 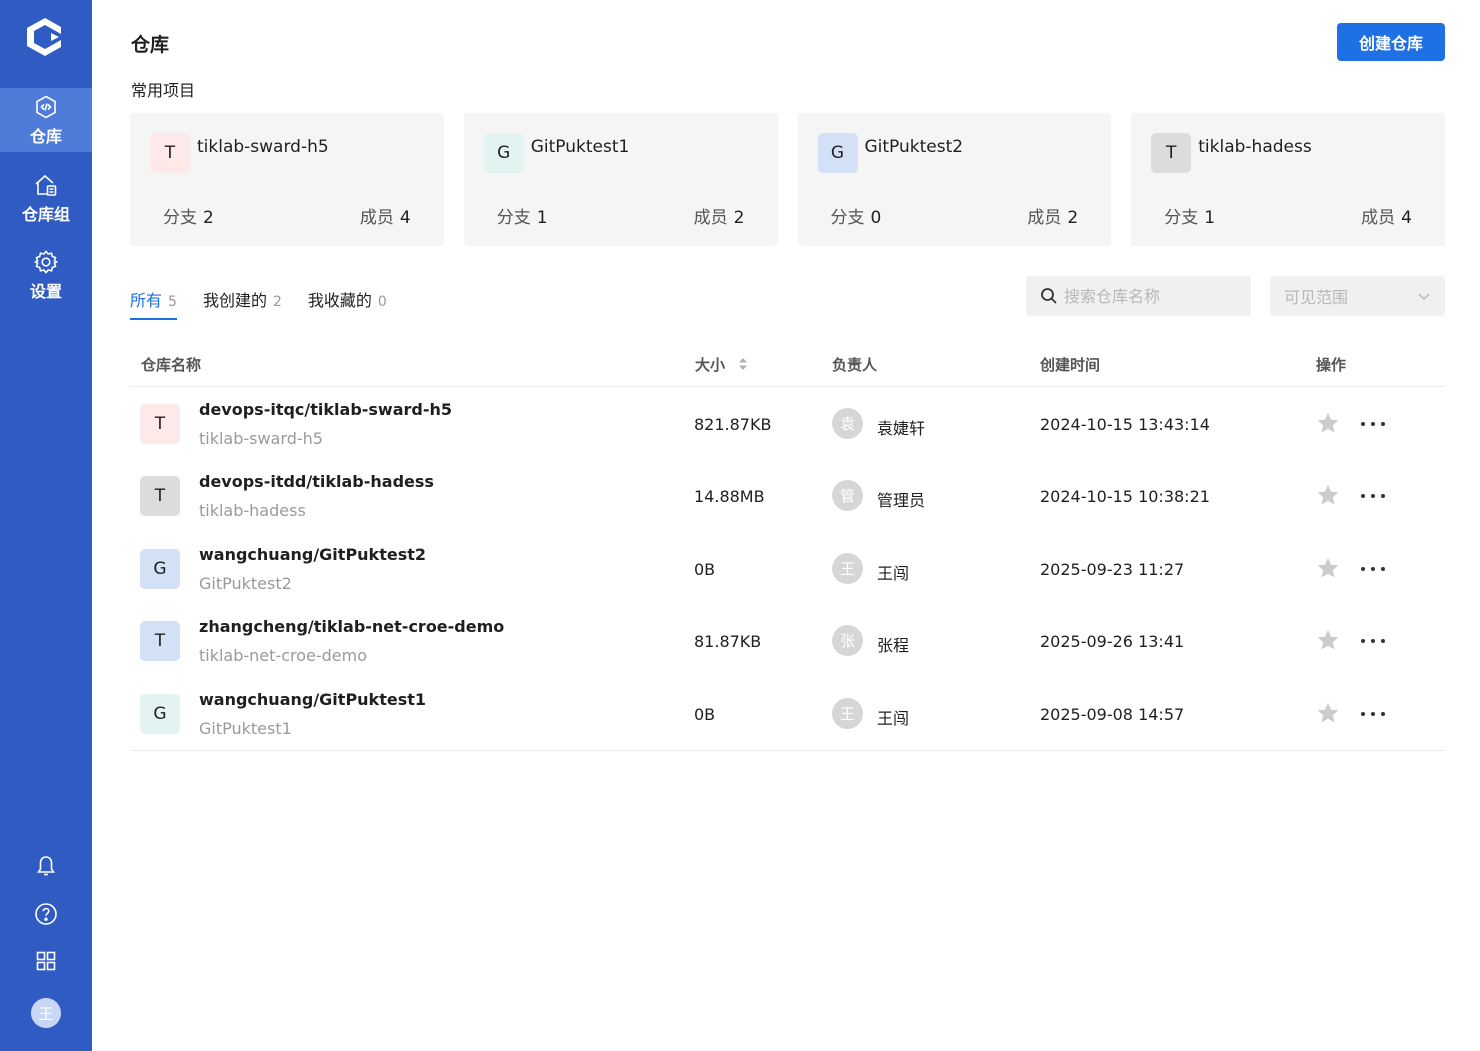 What do you see at coordinates (287, 179) in the screenshot?
I see `recent-project-card: T tiklab-sward-h5 分支 2 成员 4` at bounding box center [287, 179].